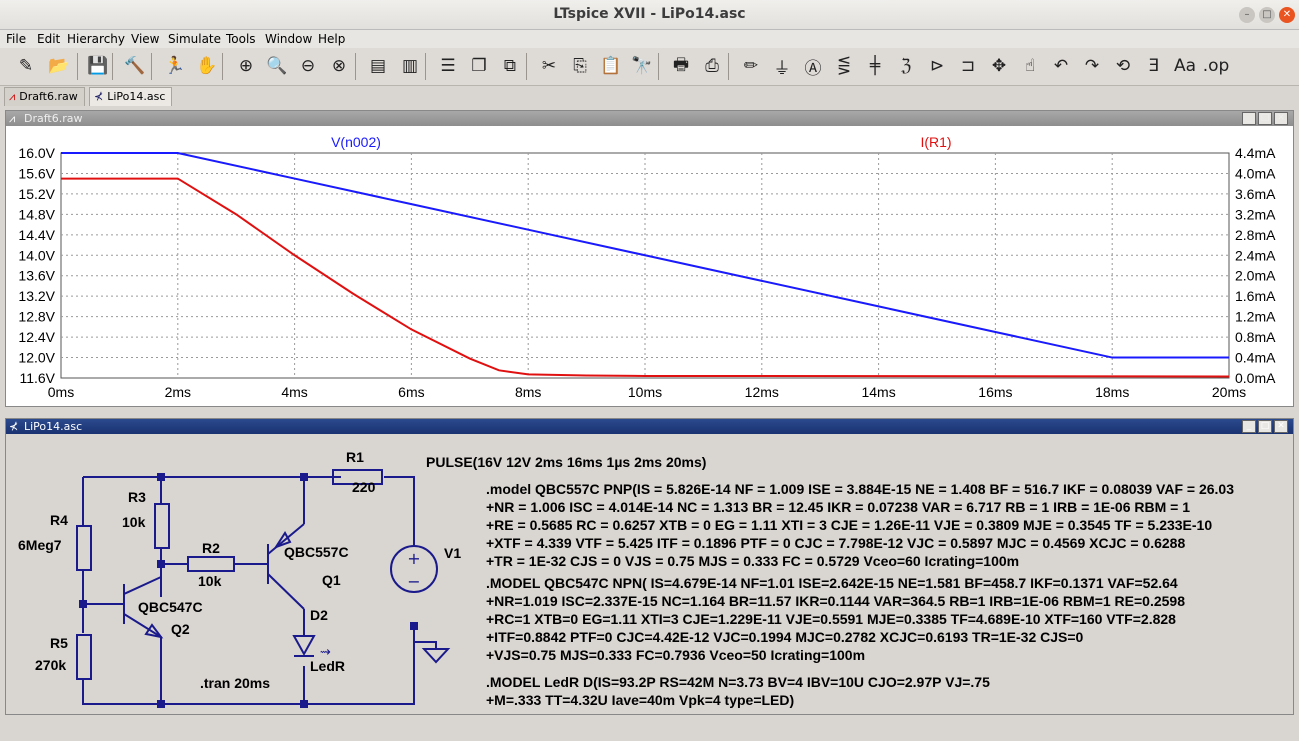  What do you see at coordinates (1112, 392) in the screenshot?
I see `x-tick-label: 18ms` at bounding box center [1112, 392].